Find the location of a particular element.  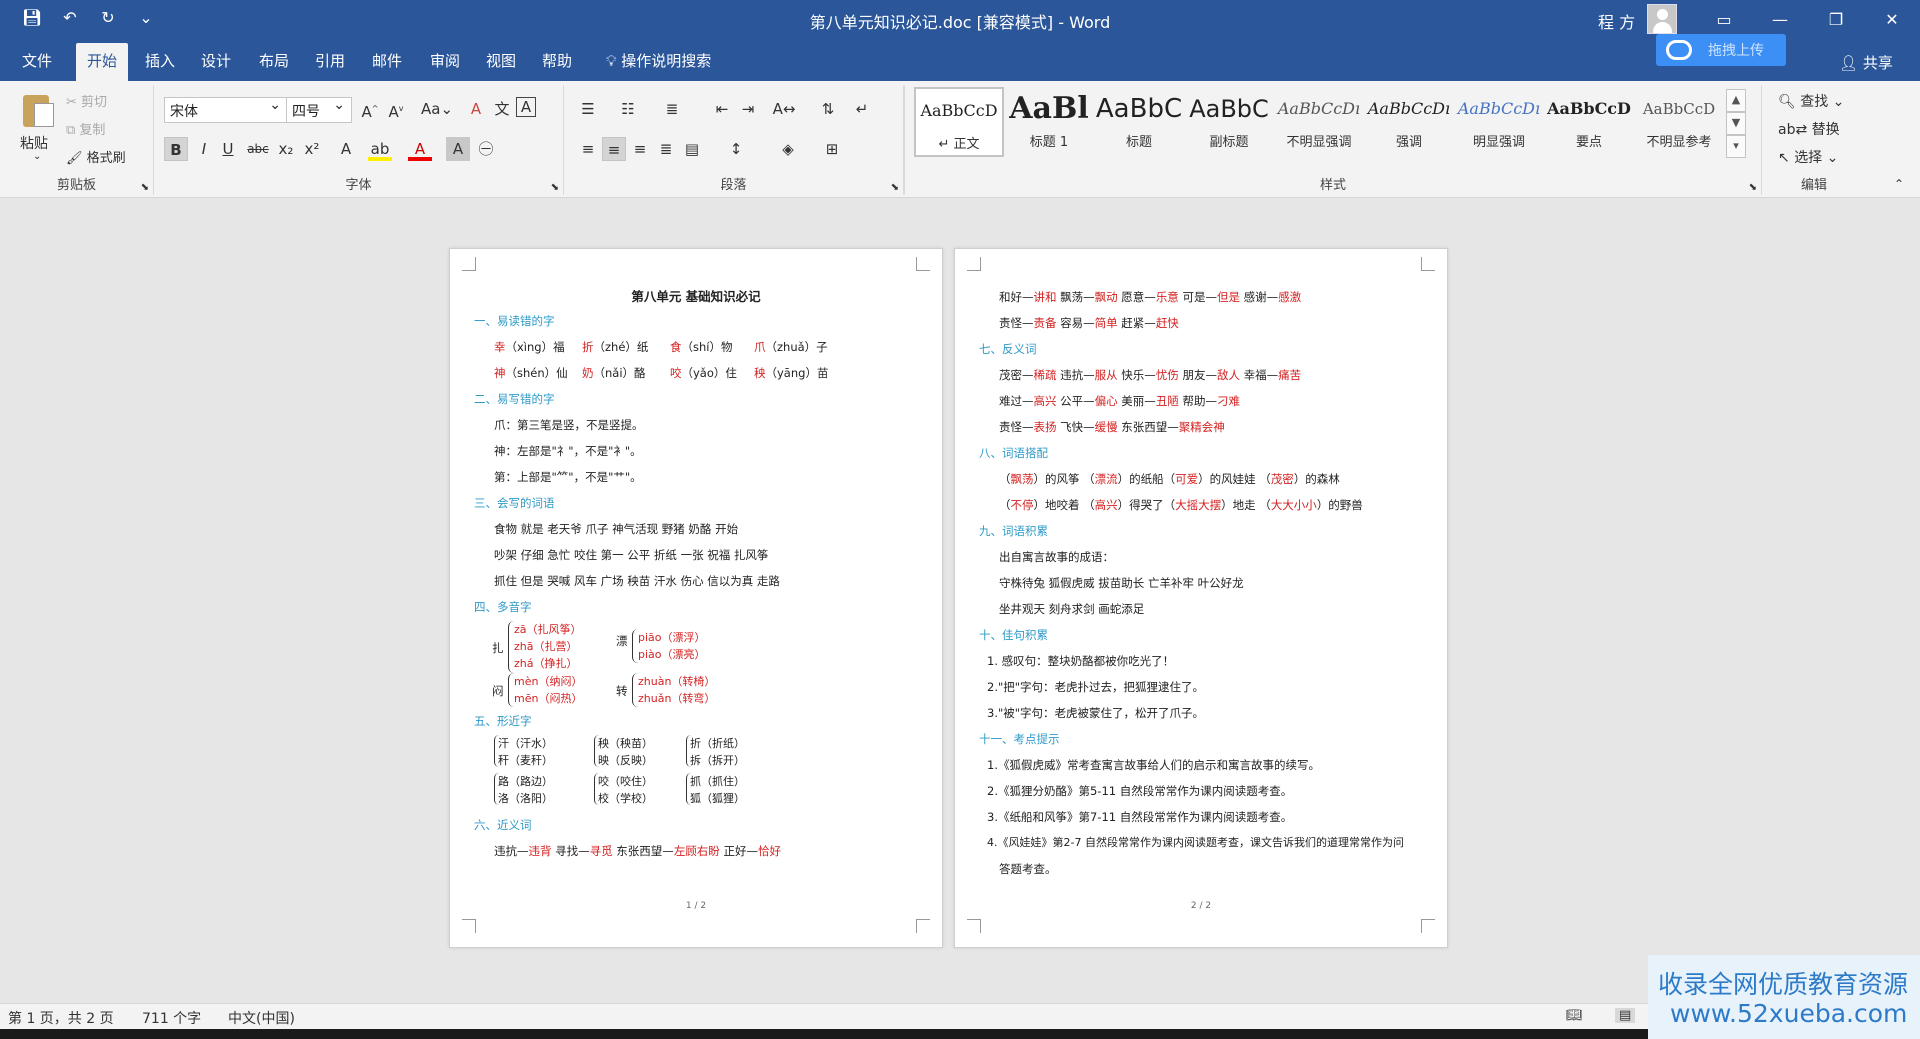

tab-insert: 插入 is located at coordinates (160, 60).